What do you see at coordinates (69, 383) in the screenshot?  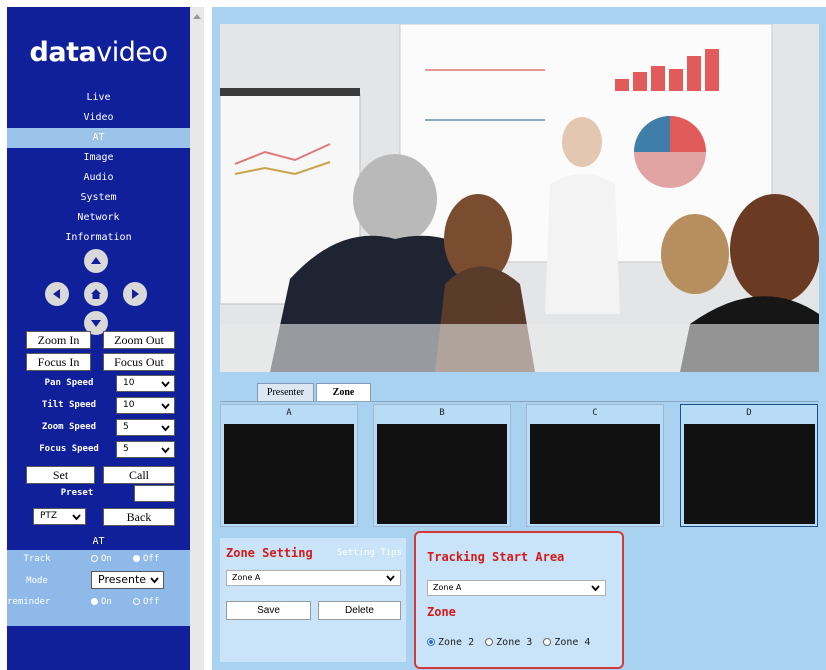 I see `pan-speed-label: Pan Speed` at bounding box center [69, 383].